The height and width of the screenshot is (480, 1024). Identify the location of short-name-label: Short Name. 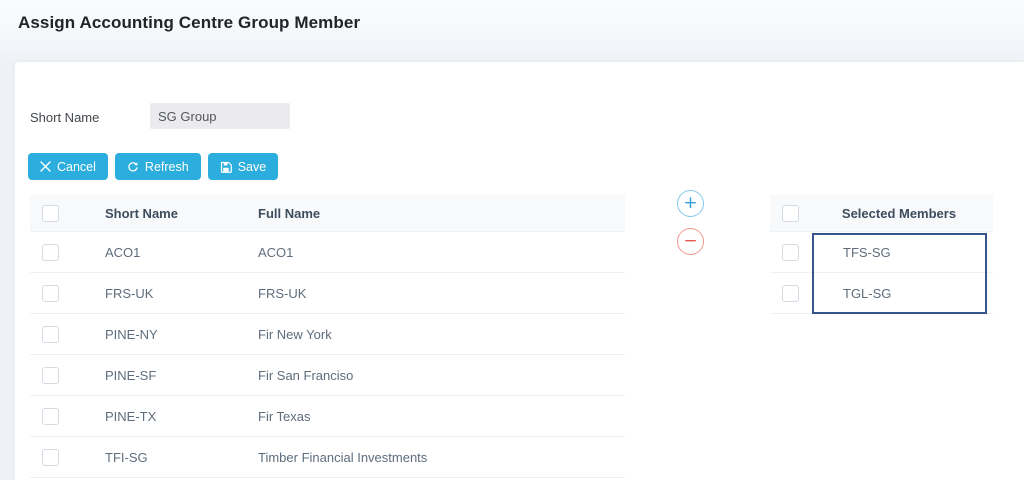
(65, 117).